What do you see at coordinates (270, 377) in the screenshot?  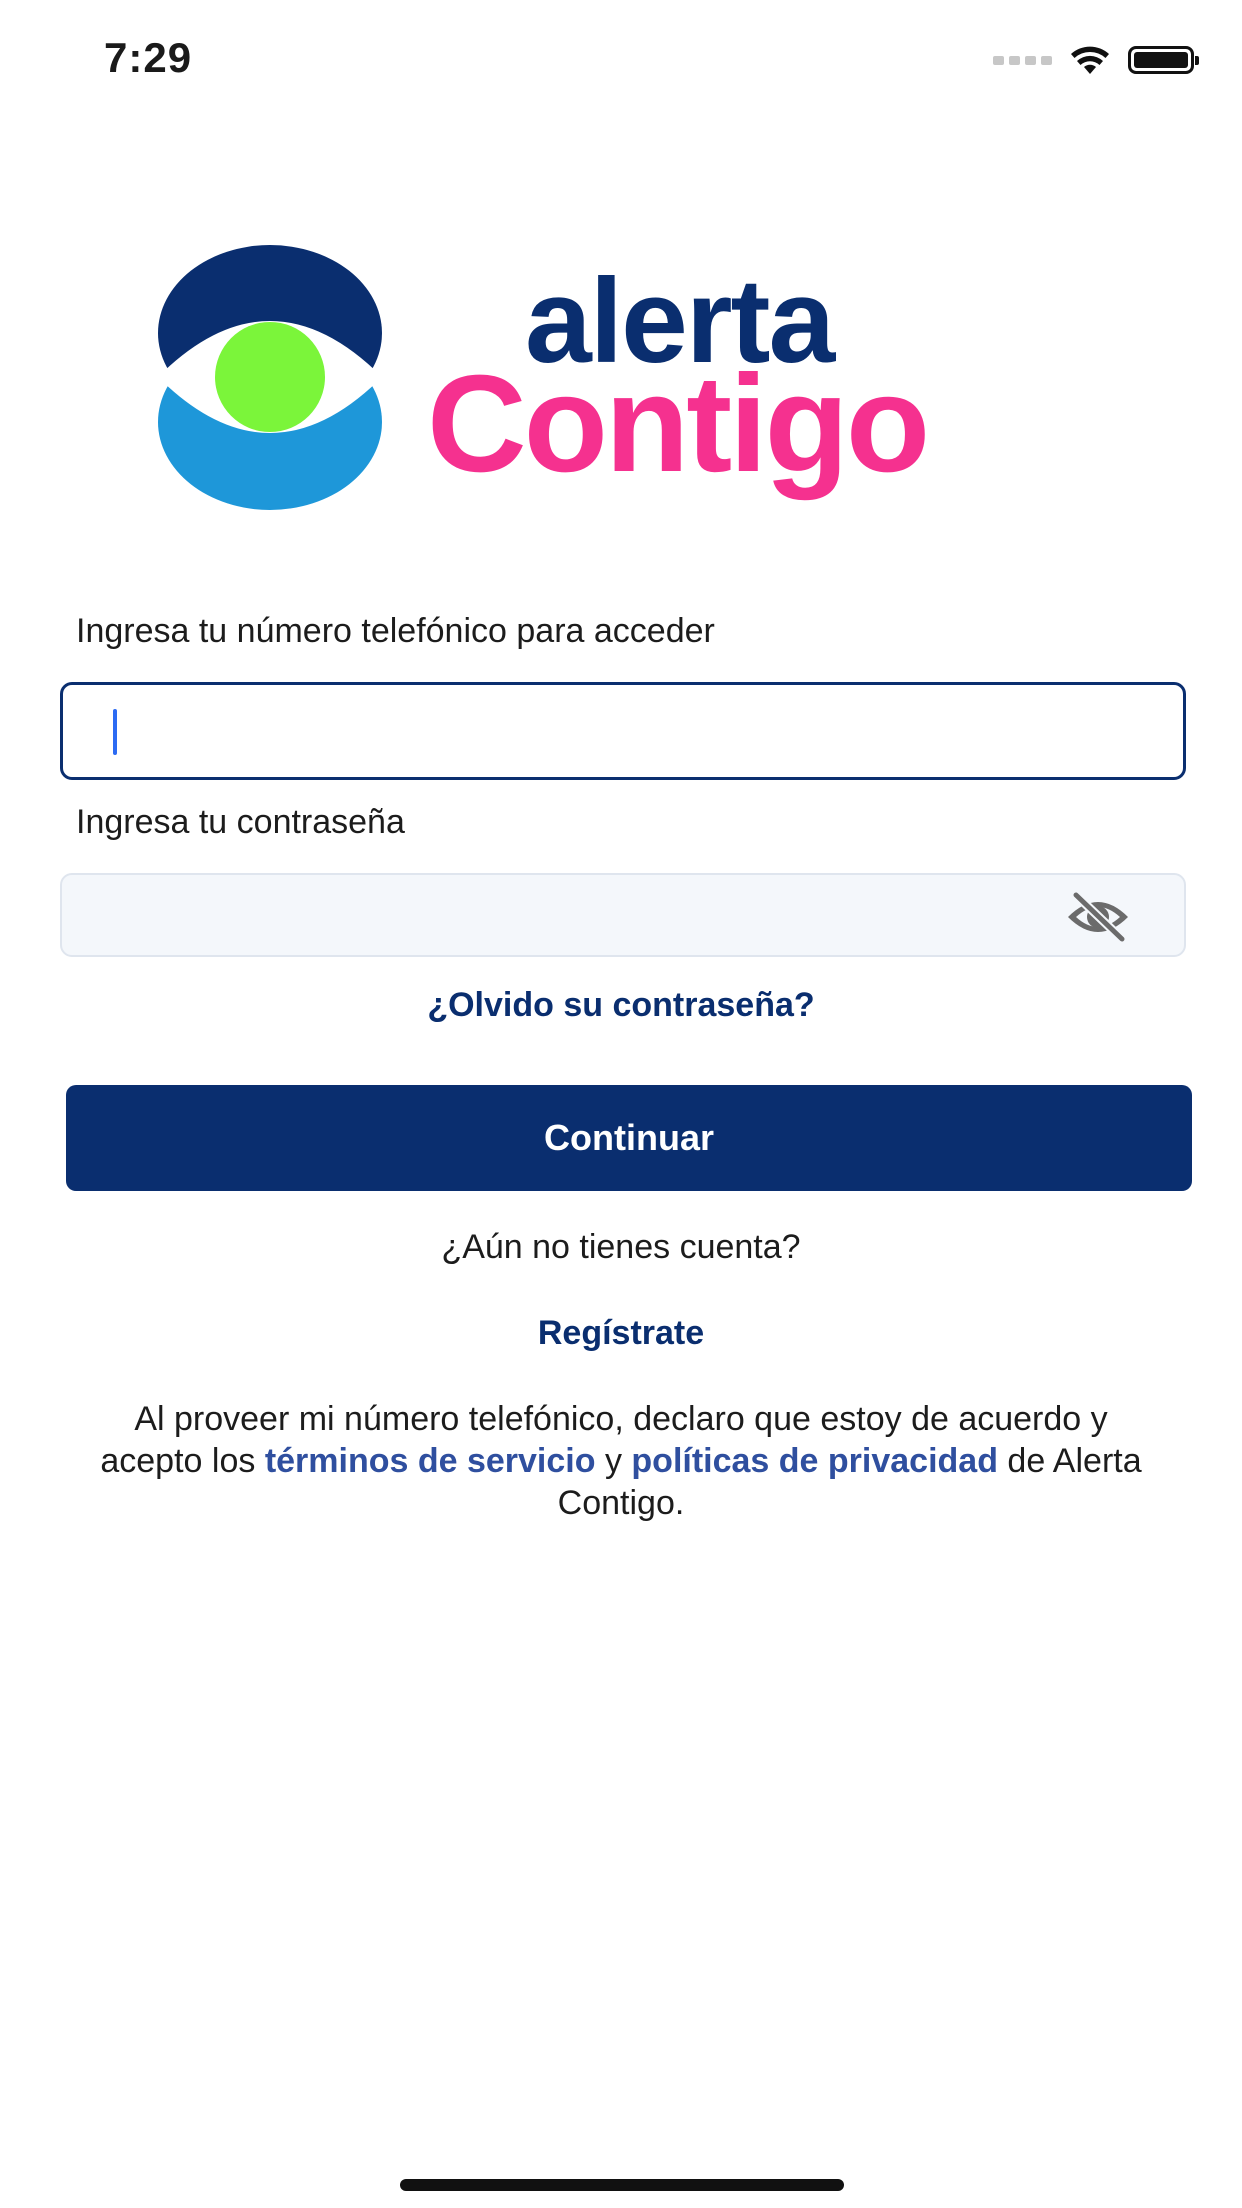 I see `eye-logo-icon` at bounding box center [270, 377].